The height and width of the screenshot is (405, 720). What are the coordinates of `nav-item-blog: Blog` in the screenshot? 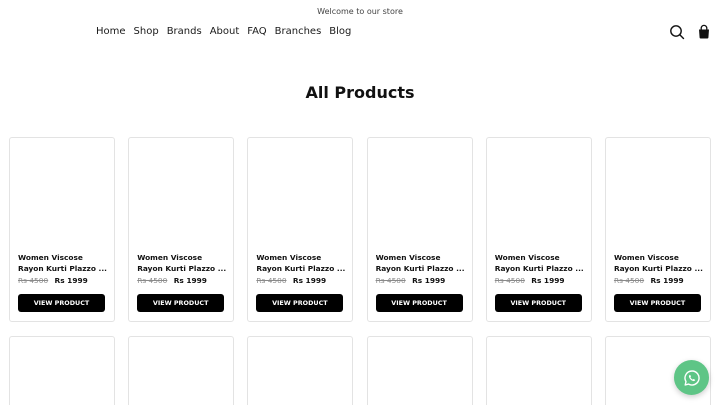 It's located at (340, 31).